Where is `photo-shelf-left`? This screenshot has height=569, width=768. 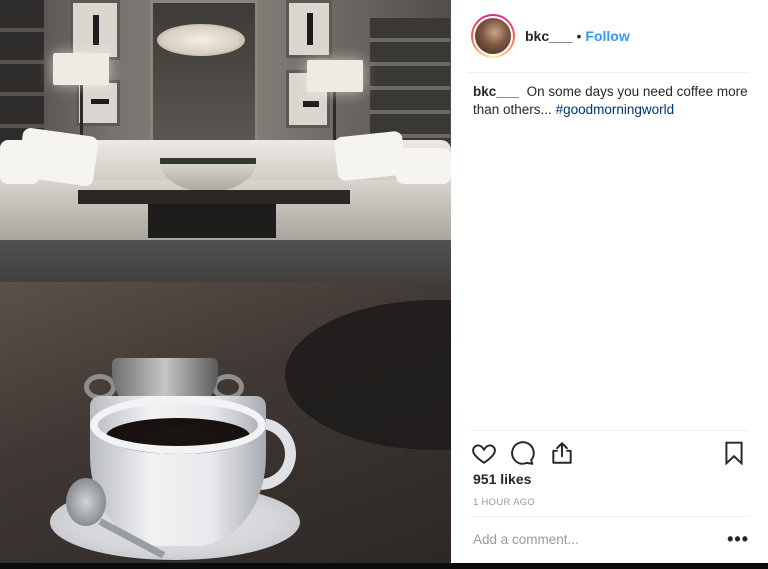
photo-shelf-left is located at coordinates (22, 72).